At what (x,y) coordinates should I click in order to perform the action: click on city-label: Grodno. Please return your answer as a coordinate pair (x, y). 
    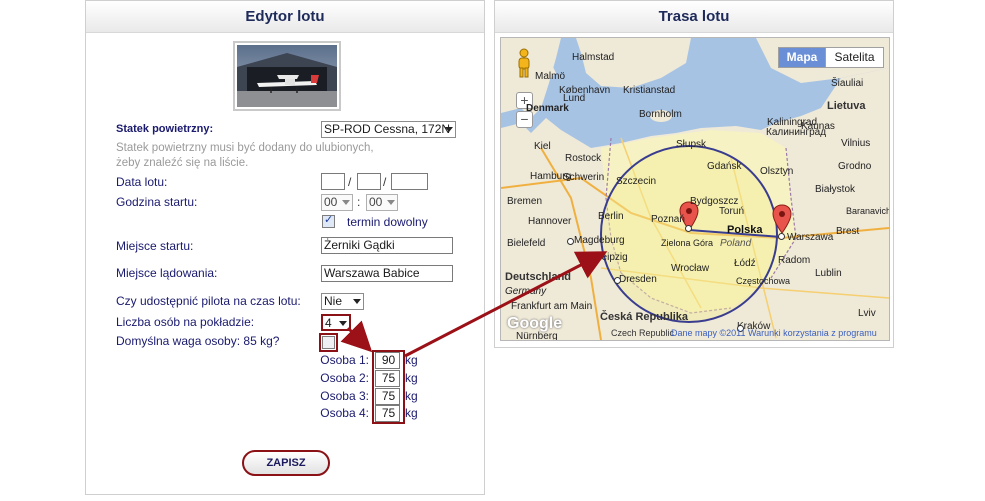
    Looking at the image, I should click on (855, 166).